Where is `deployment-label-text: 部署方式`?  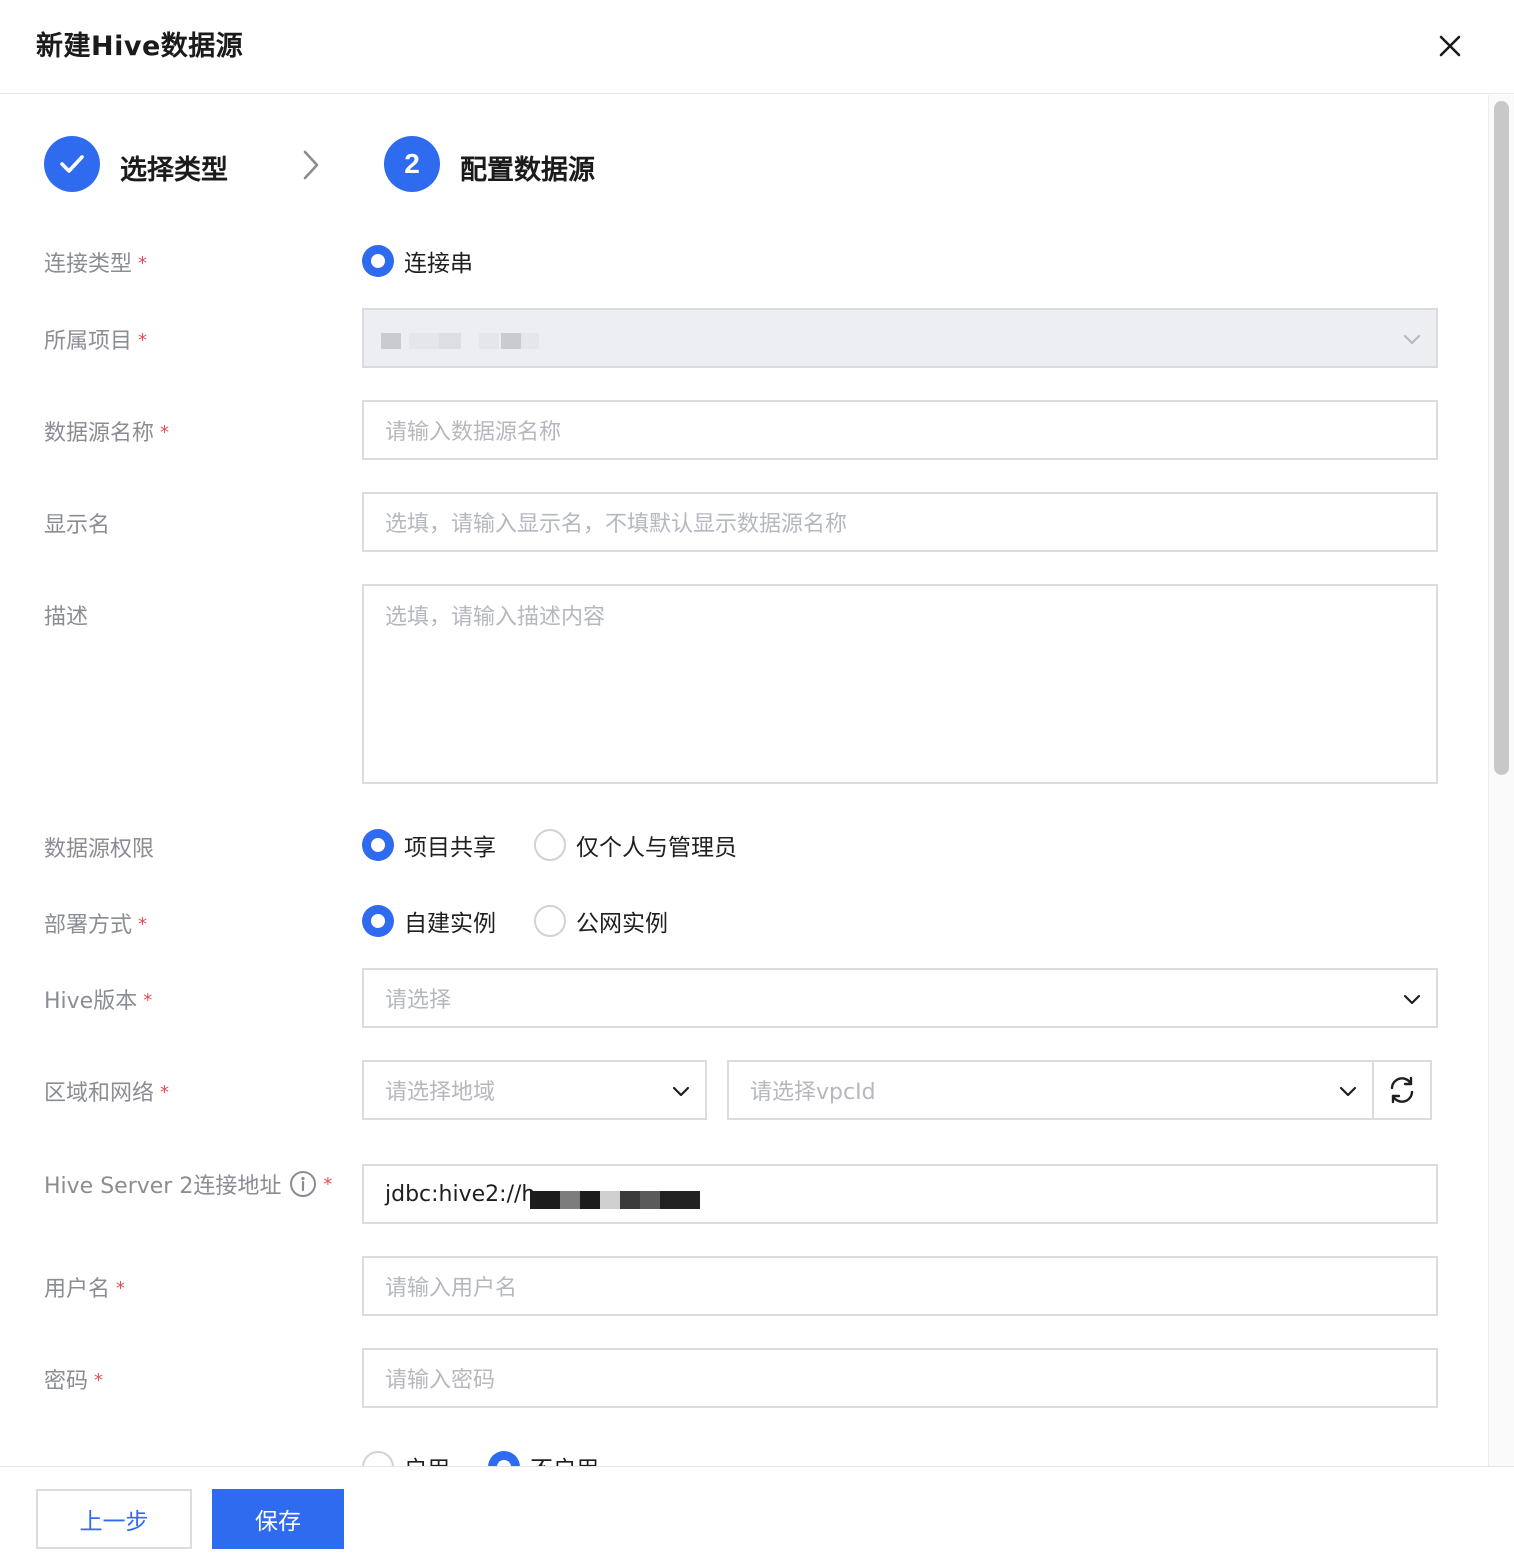
deployment-label-text: 部署方式 is located at coordinates (88, 925).